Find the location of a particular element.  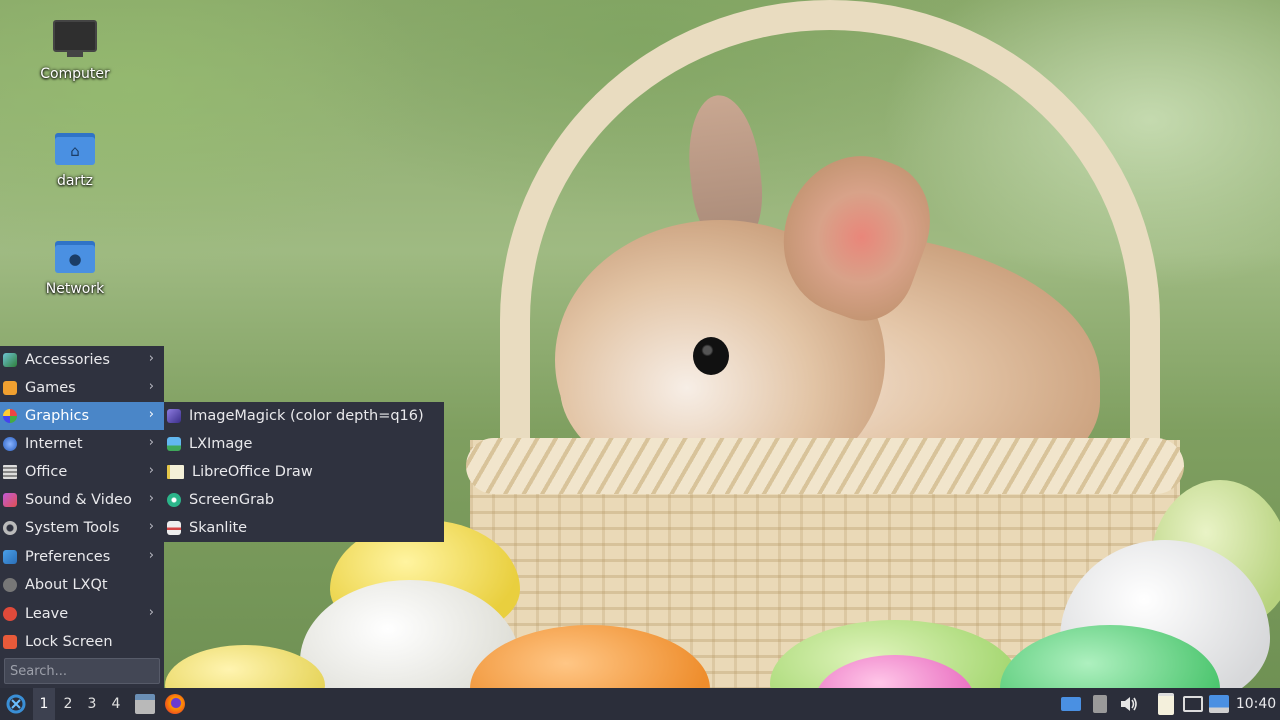

submenu-item-imagemagick: ImageMagick (color depth=q16) is located at coordinates (304, 416).